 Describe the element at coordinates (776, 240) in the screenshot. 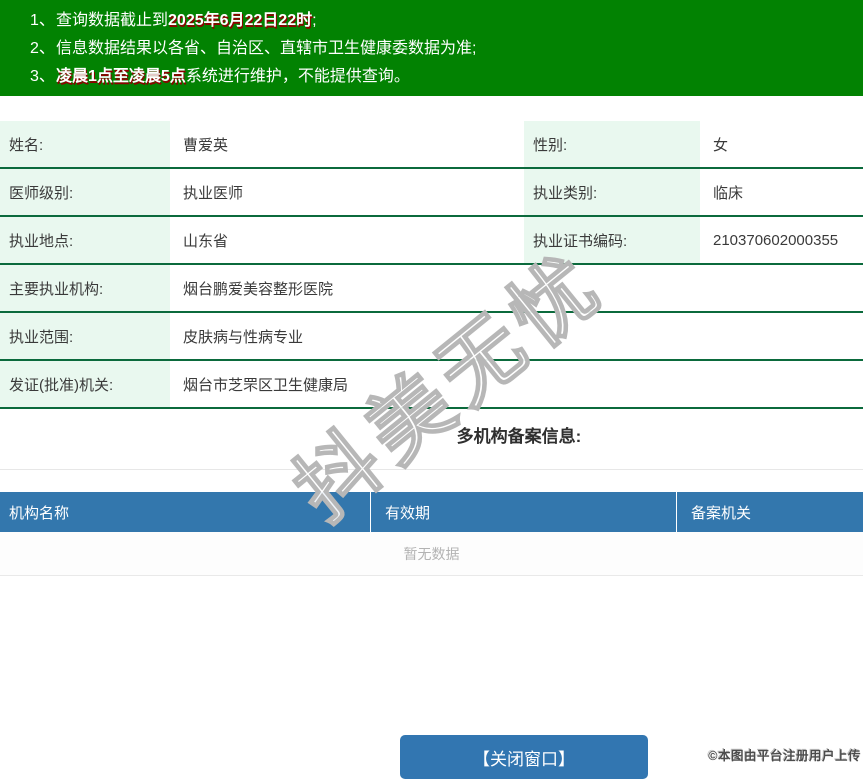

I see `field-value-certificate-number: 210370602000355` at that location.